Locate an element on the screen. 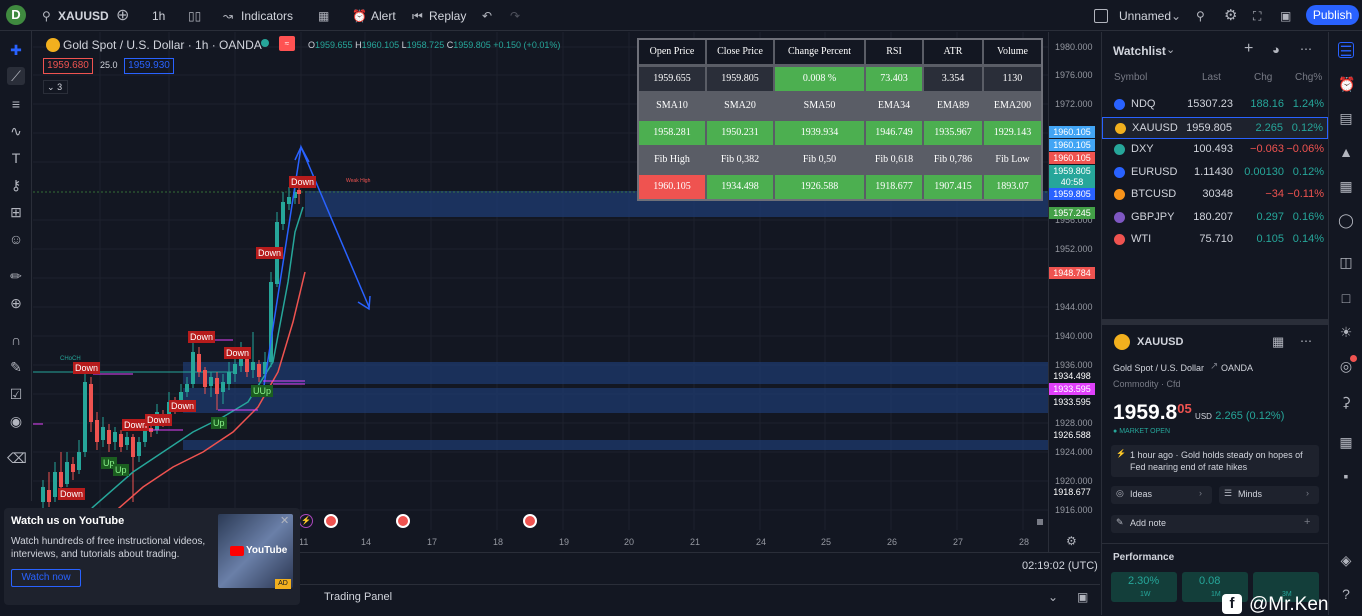 This screenshot has width=1362, height=616. watch-now-button: Watch now is located at coordinates (46, 578).